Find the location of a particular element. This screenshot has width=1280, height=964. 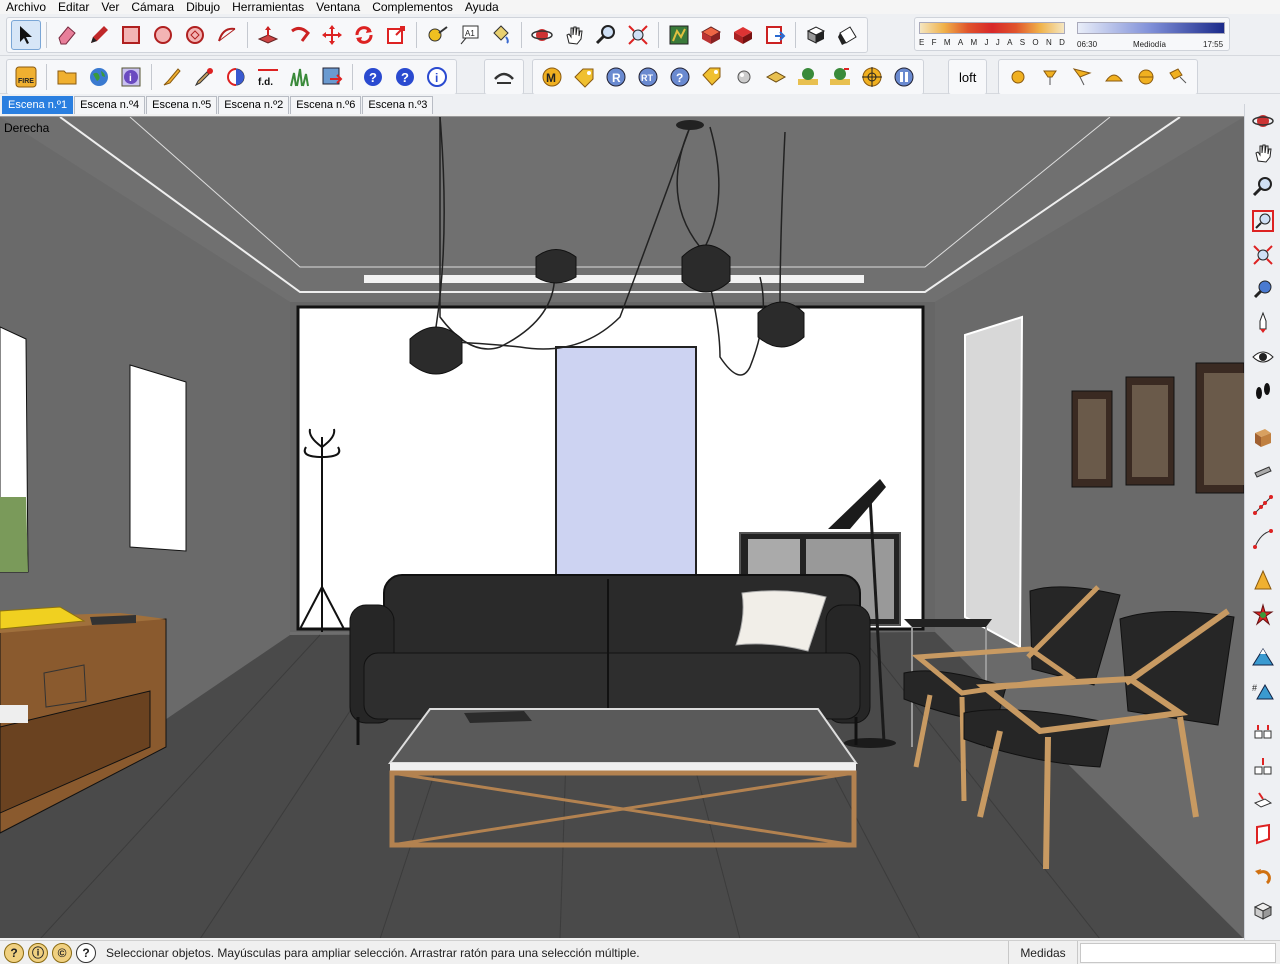

paint-bucket-tool-button is located at coordinates (501, 35).